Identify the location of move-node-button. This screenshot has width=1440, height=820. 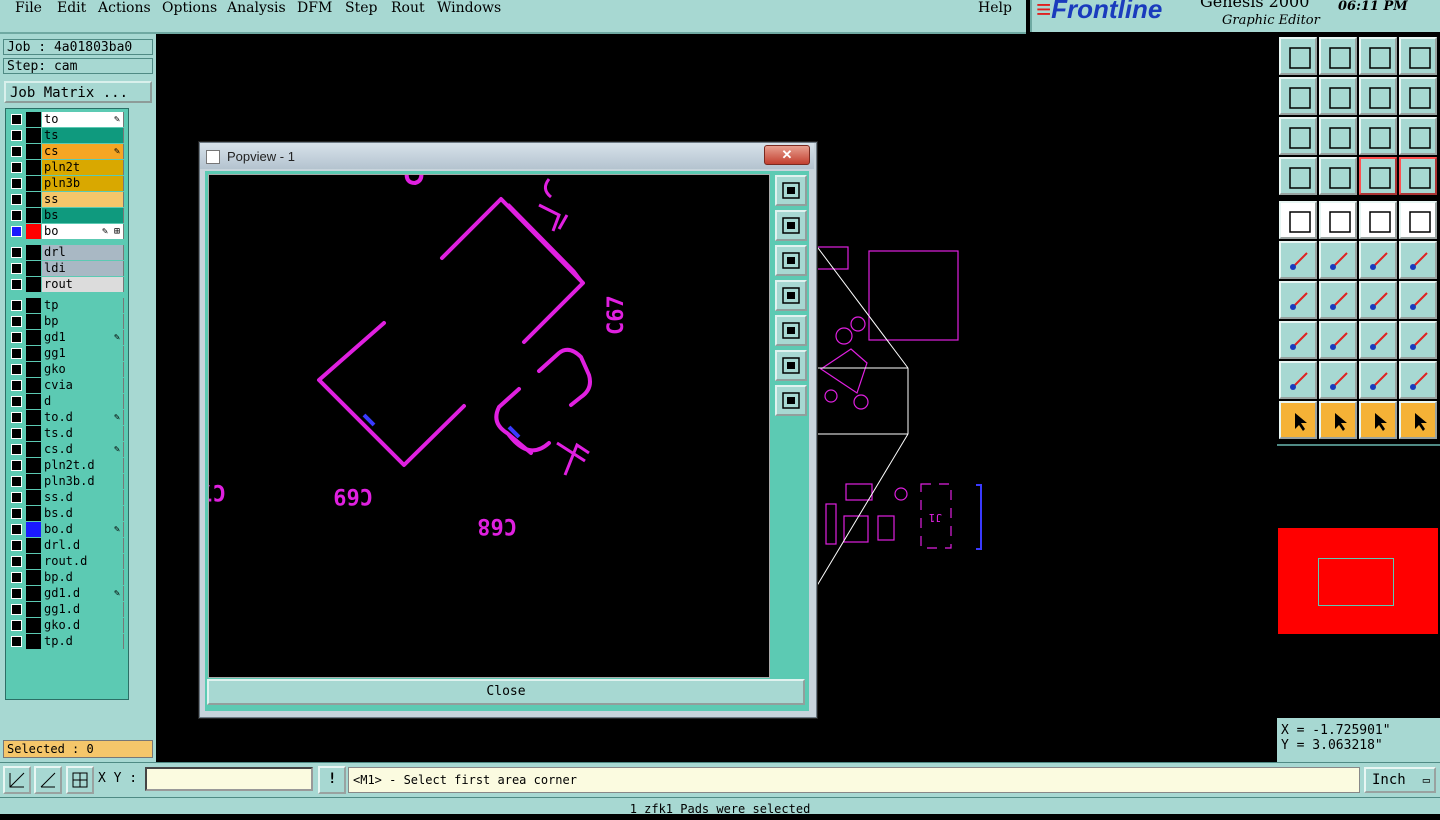
(1418, 260).